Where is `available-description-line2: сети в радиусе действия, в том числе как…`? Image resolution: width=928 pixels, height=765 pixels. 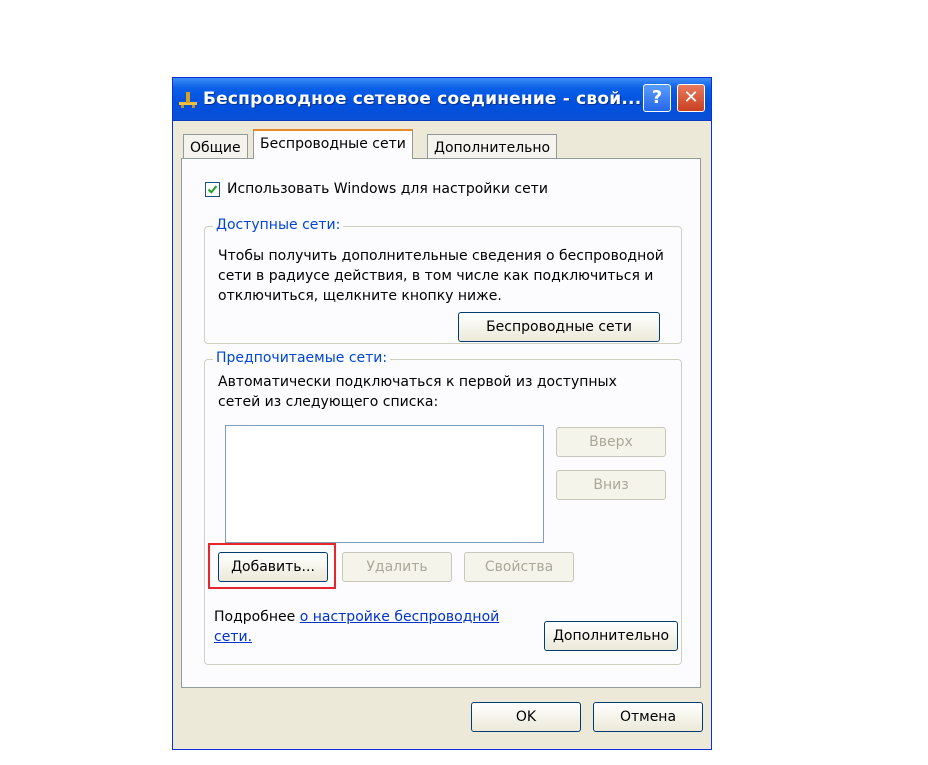 available-description-line2: сети в радиусе действия, в том числе как… is located at coordinates (436, 276).